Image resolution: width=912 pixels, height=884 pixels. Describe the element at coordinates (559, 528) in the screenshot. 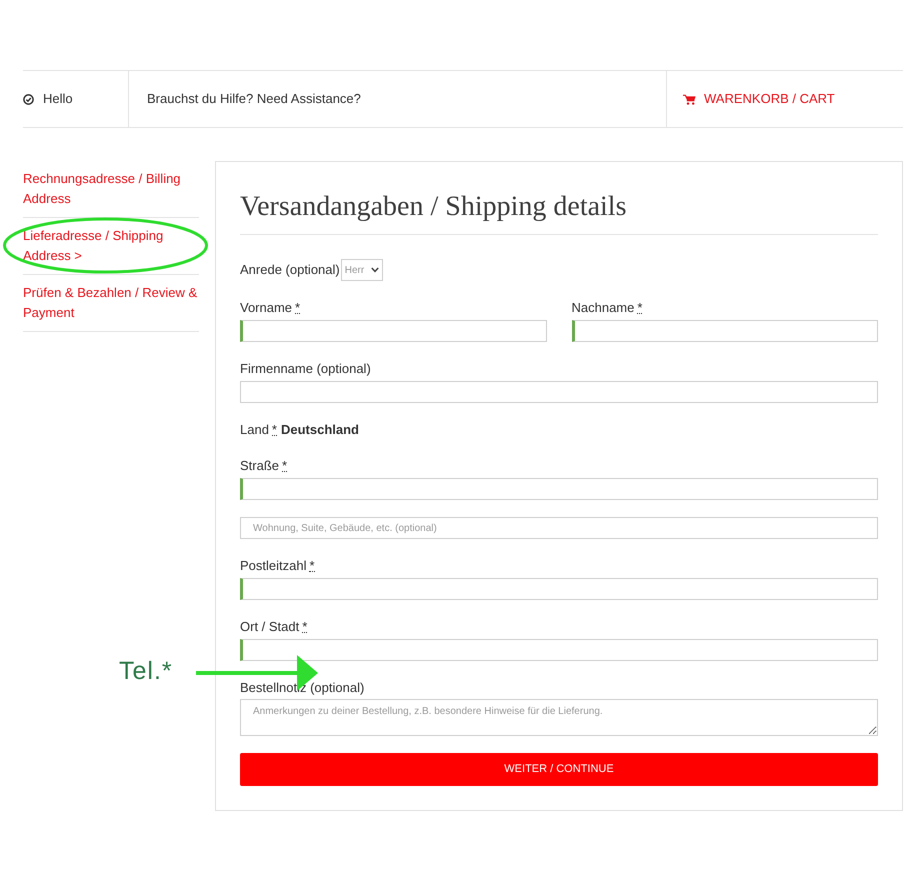

I see `text-field: Wohnung, Suite, Gebäude, etc. (optional)` at that location.